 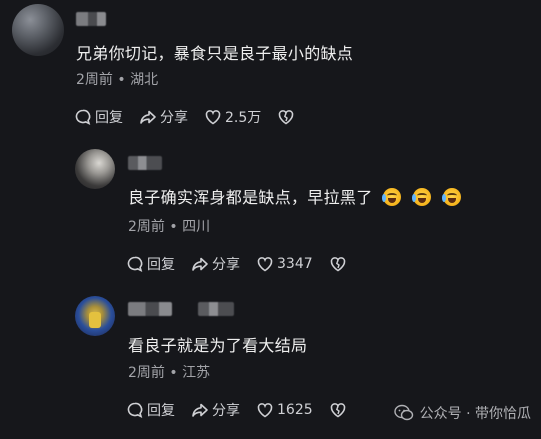 What do you see at coordinates (403, 413) in the screenshot?
I see `wechat-official-account-icon` at bounding box center [403, 413].